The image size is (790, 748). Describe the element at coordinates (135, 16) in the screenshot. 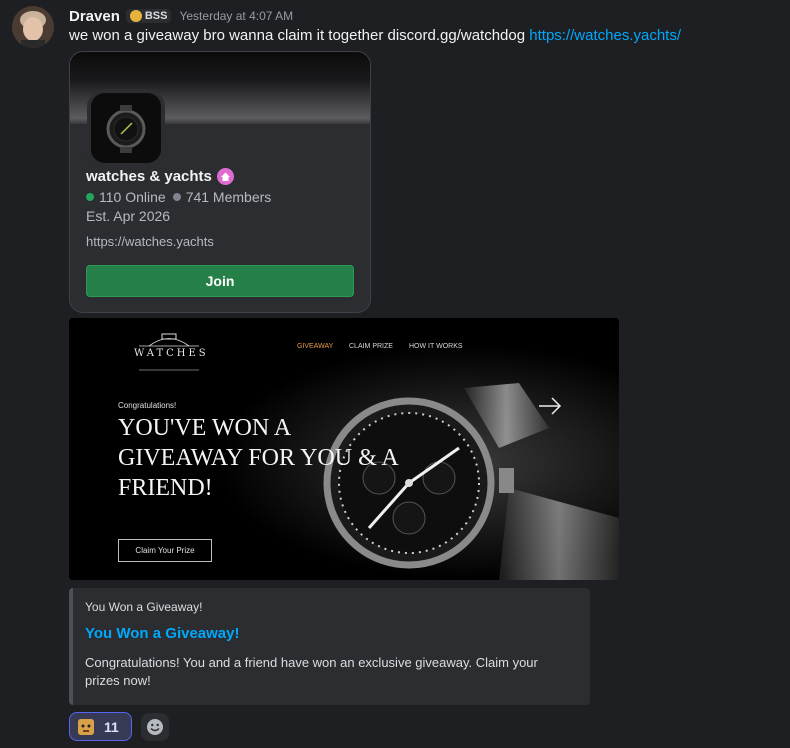

I see `crown-icon` at that location.